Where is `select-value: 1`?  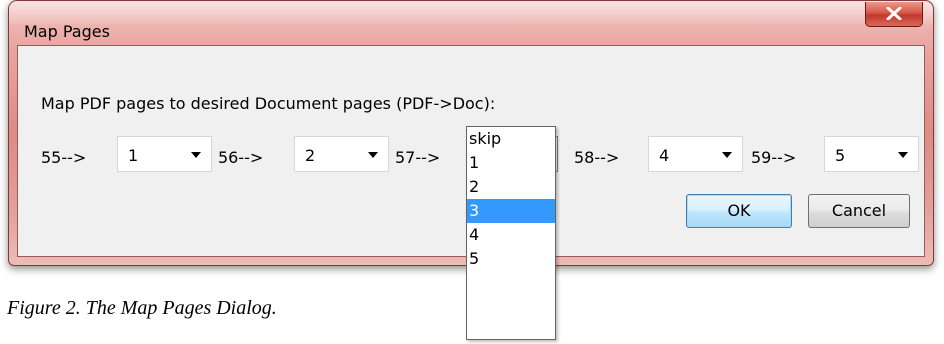
select-value: 1 is located at coordinates (133, 155).